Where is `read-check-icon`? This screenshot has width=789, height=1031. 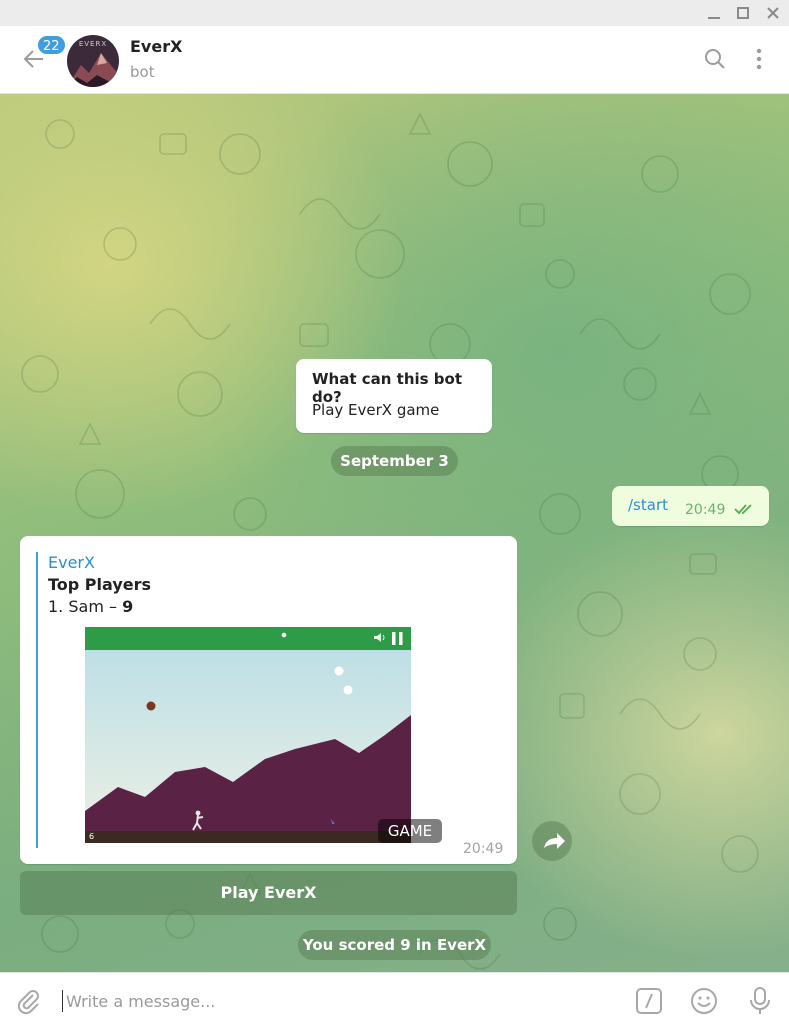 read-check-icon is located at coordinates (746, 508).